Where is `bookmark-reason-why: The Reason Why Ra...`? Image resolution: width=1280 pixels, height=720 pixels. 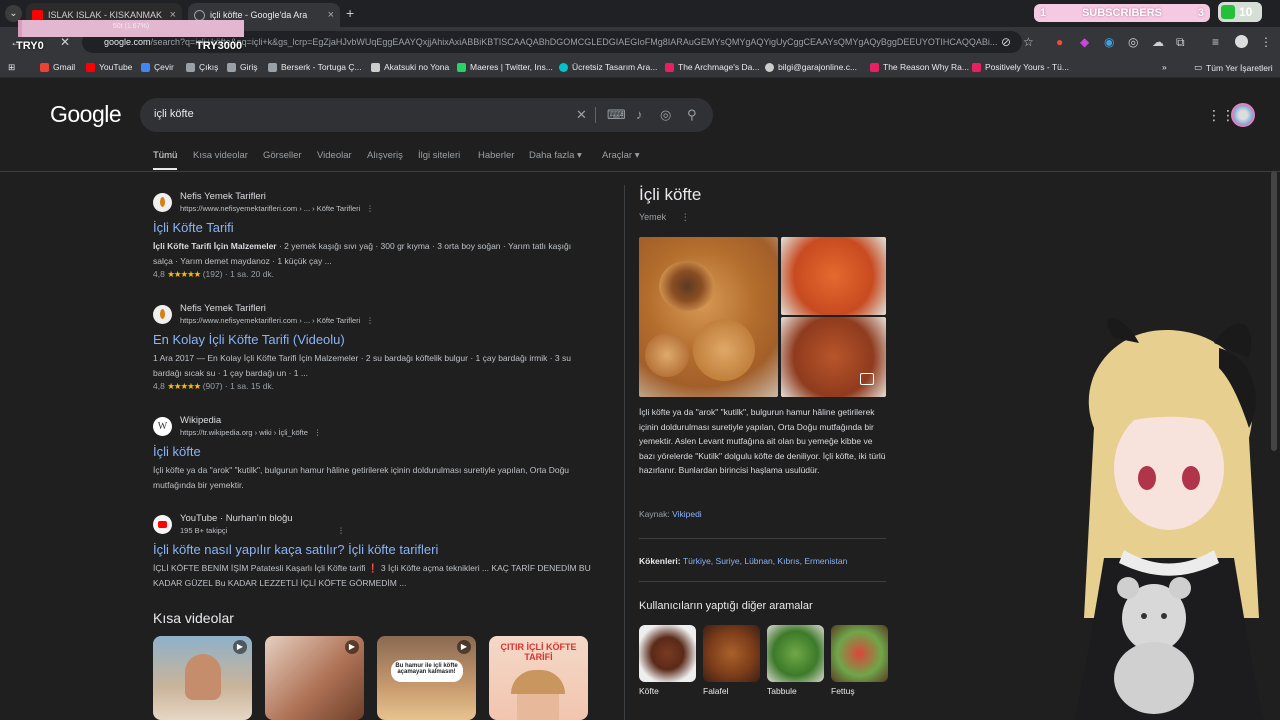
bookmark-reason-why: The Reason Why Ra... is located at coordinates (919, 67).